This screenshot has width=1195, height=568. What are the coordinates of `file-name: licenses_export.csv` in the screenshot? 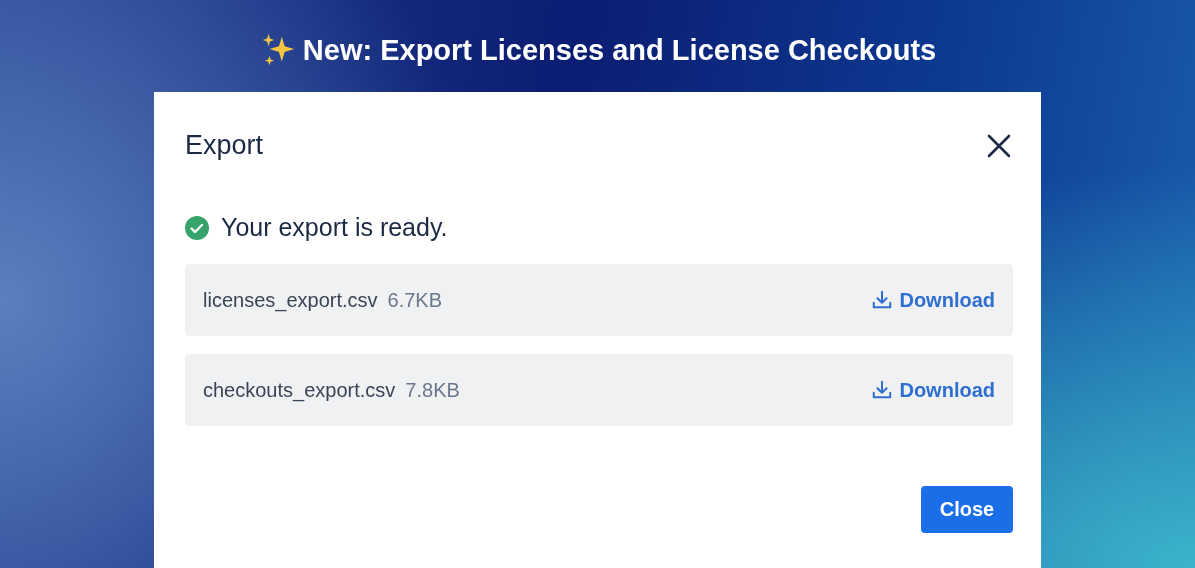 It's located at (290, 300).